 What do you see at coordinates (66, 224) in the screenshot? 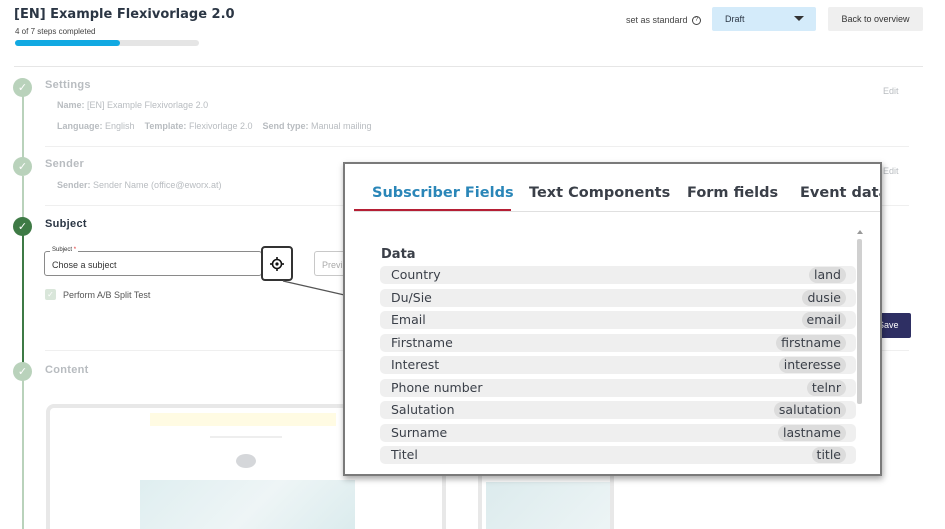
I see `step-subject-title: Subject` at bounding box center [66, 224].